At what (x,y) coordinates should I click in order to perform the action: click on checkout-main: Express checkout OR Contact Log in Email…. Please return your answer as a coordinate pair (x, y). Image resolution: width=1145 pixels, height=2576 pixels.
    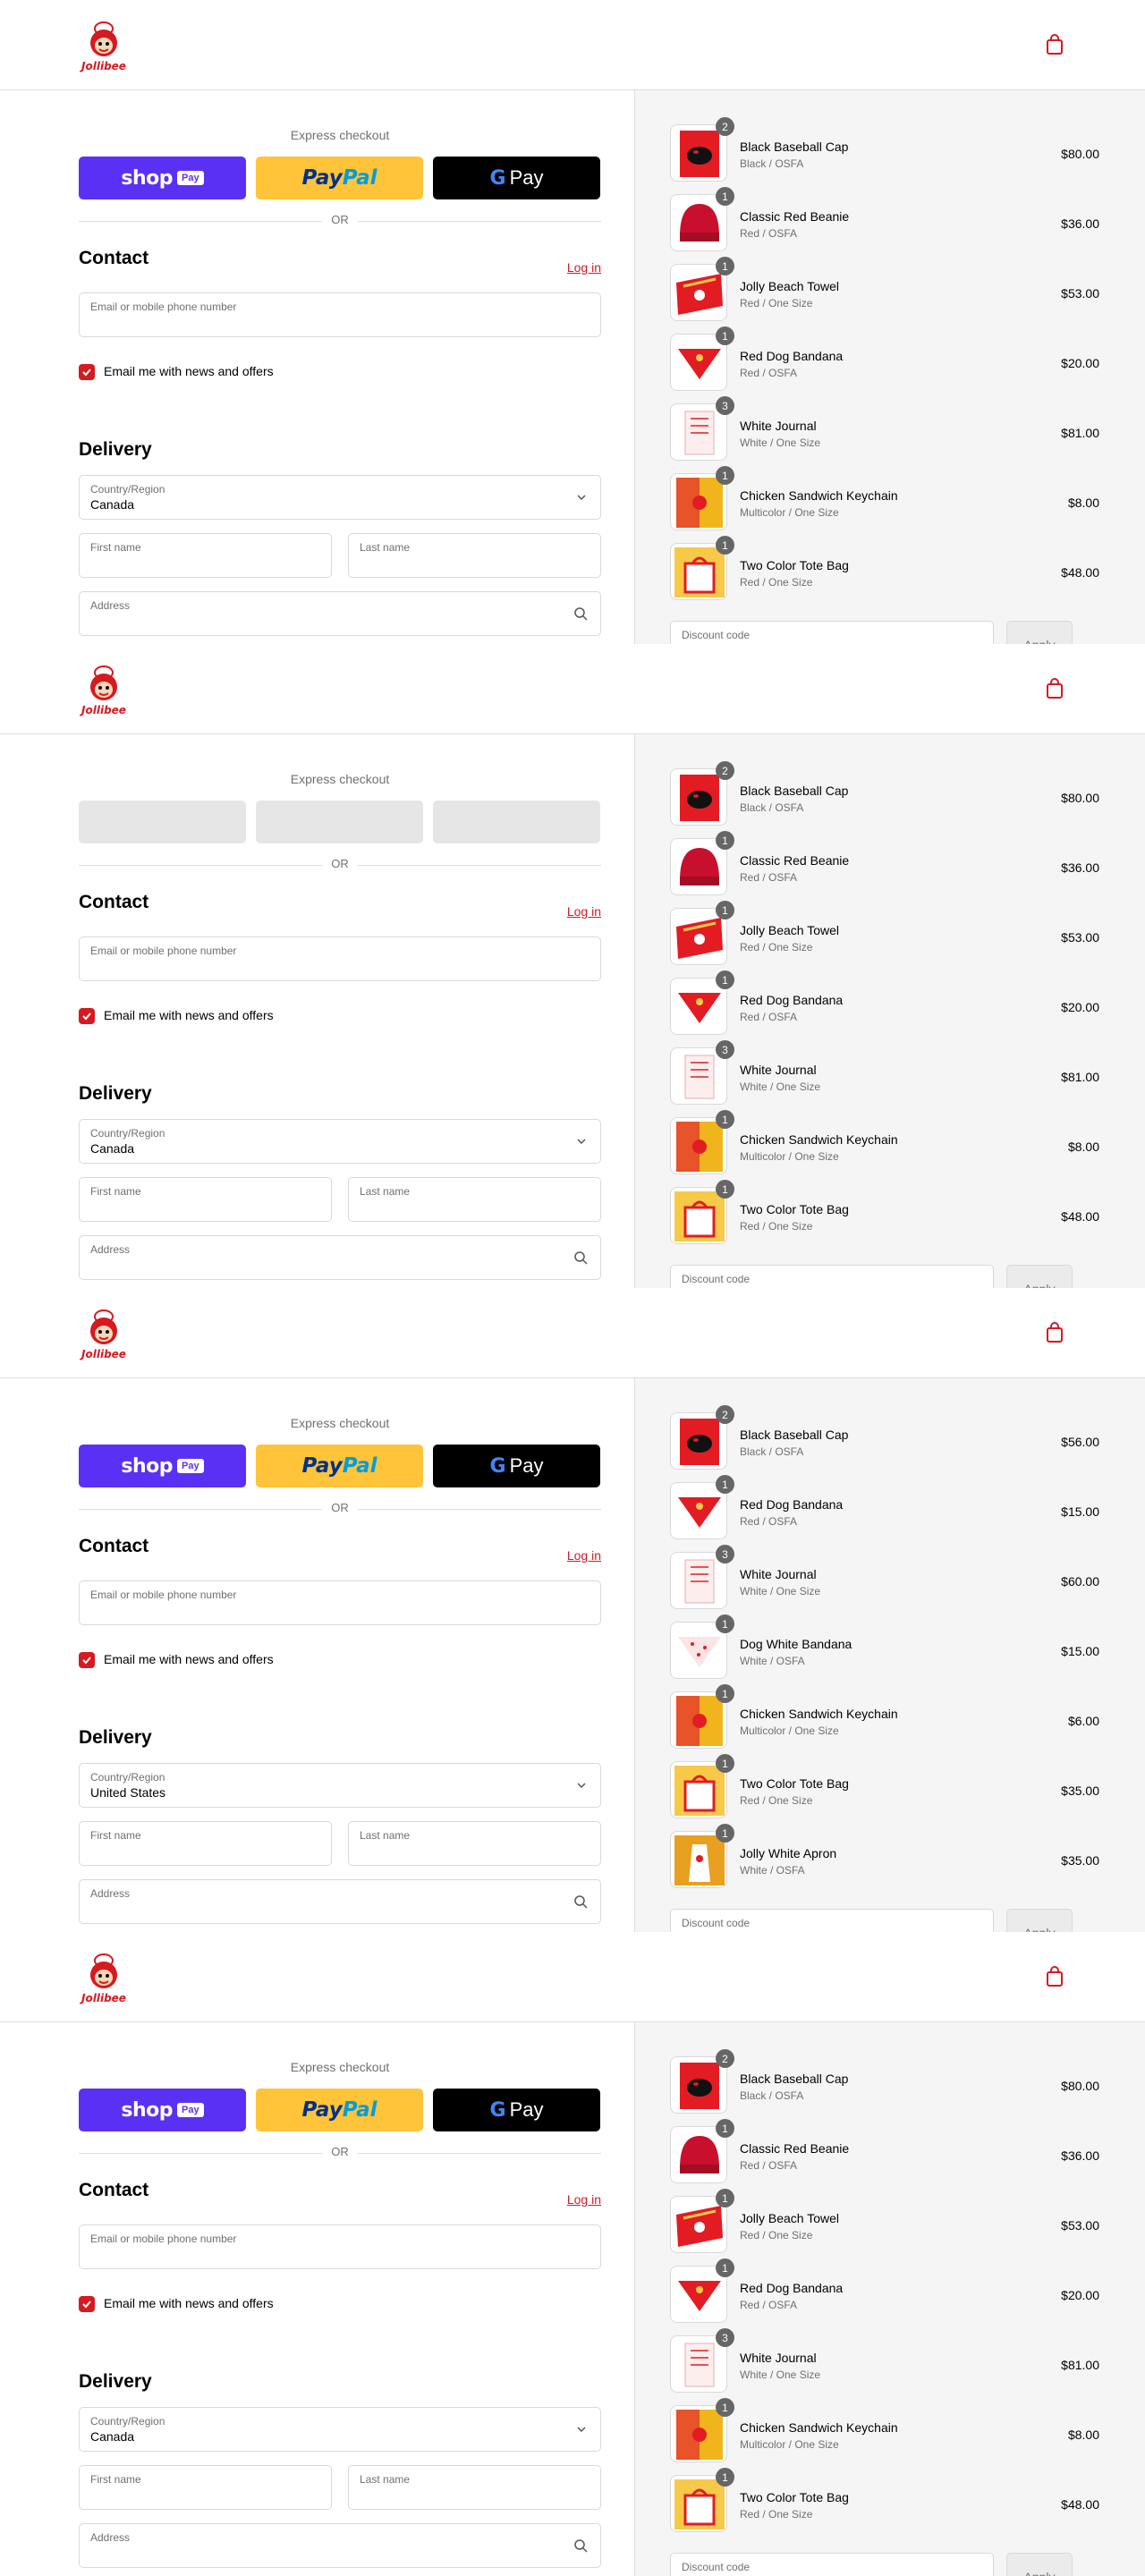
    Looking at the image, I should click on (317, 1011).